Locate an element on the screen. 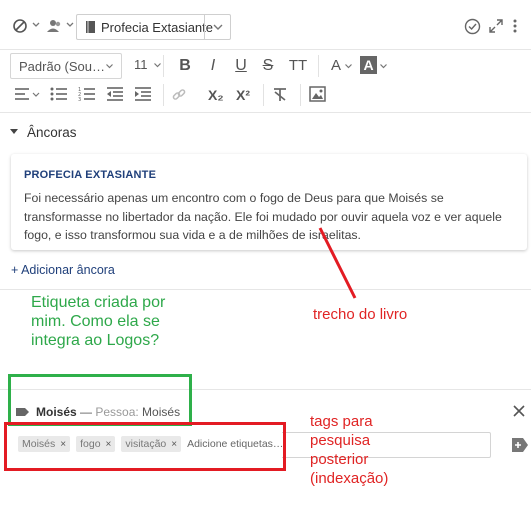  numbered-list-icon: 123 is located at coordinates (87, 94).